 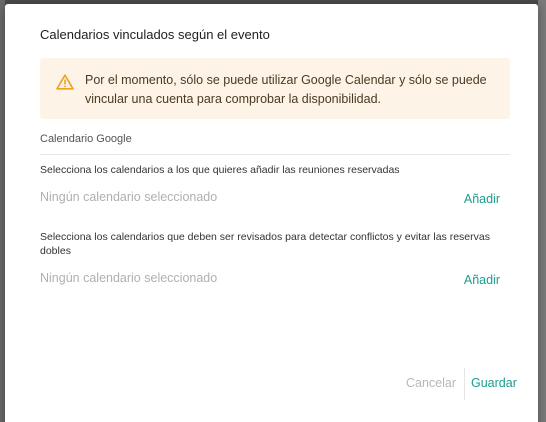 What do you see at coordinates (431, 383) in the screenshot?
I see `cancel-button: Cancelar` at bounding box center [431, 383].